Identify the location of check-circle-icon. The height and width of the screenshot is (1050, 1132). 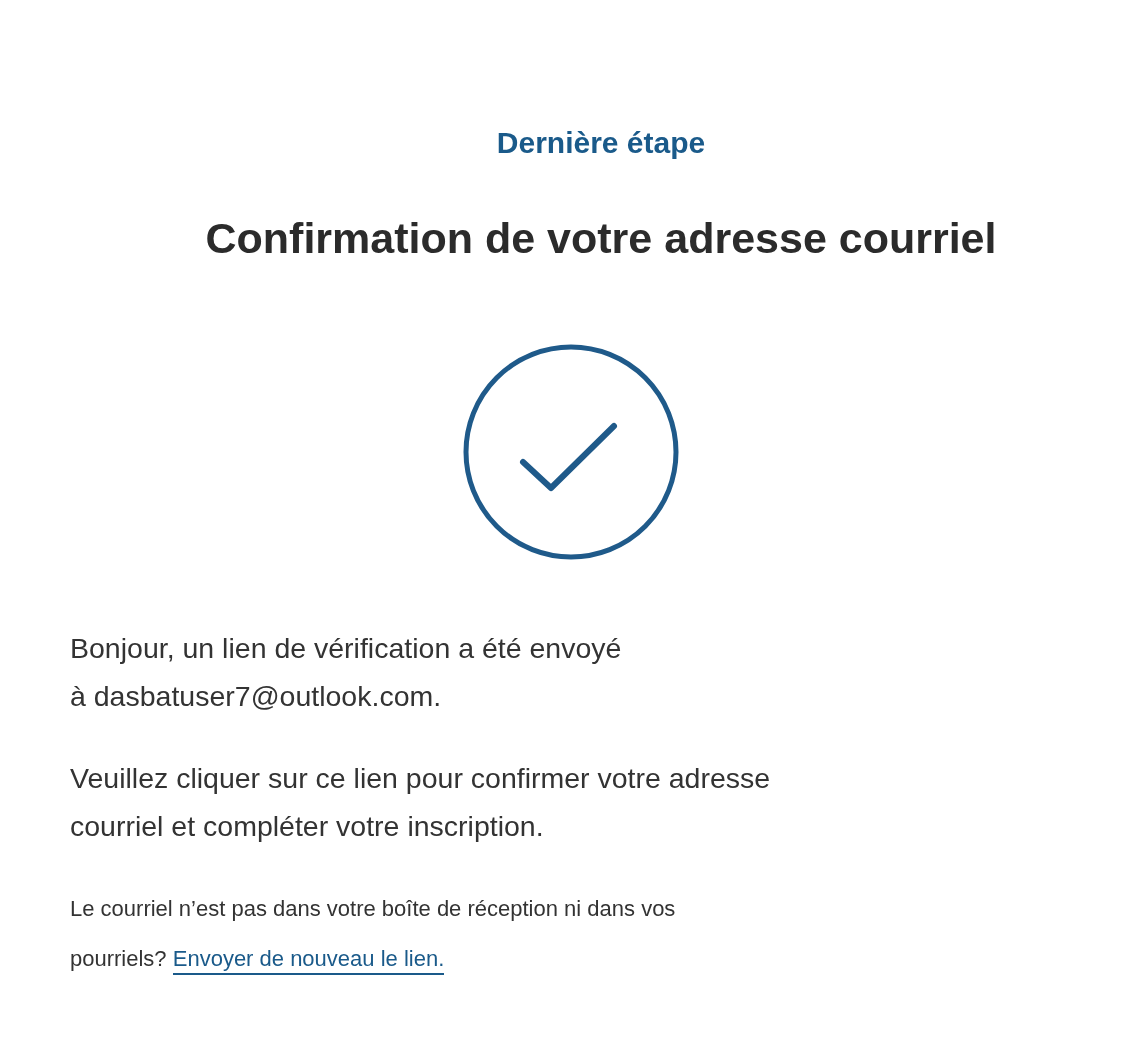
(571, 452).